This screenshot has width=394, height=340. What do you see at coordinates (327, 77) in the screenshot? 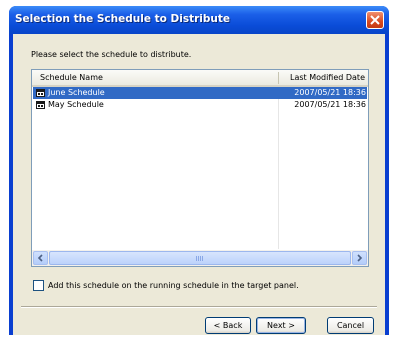
I see `column-header-last-modified: Last Modified Date` at bounding box center [327, 77].